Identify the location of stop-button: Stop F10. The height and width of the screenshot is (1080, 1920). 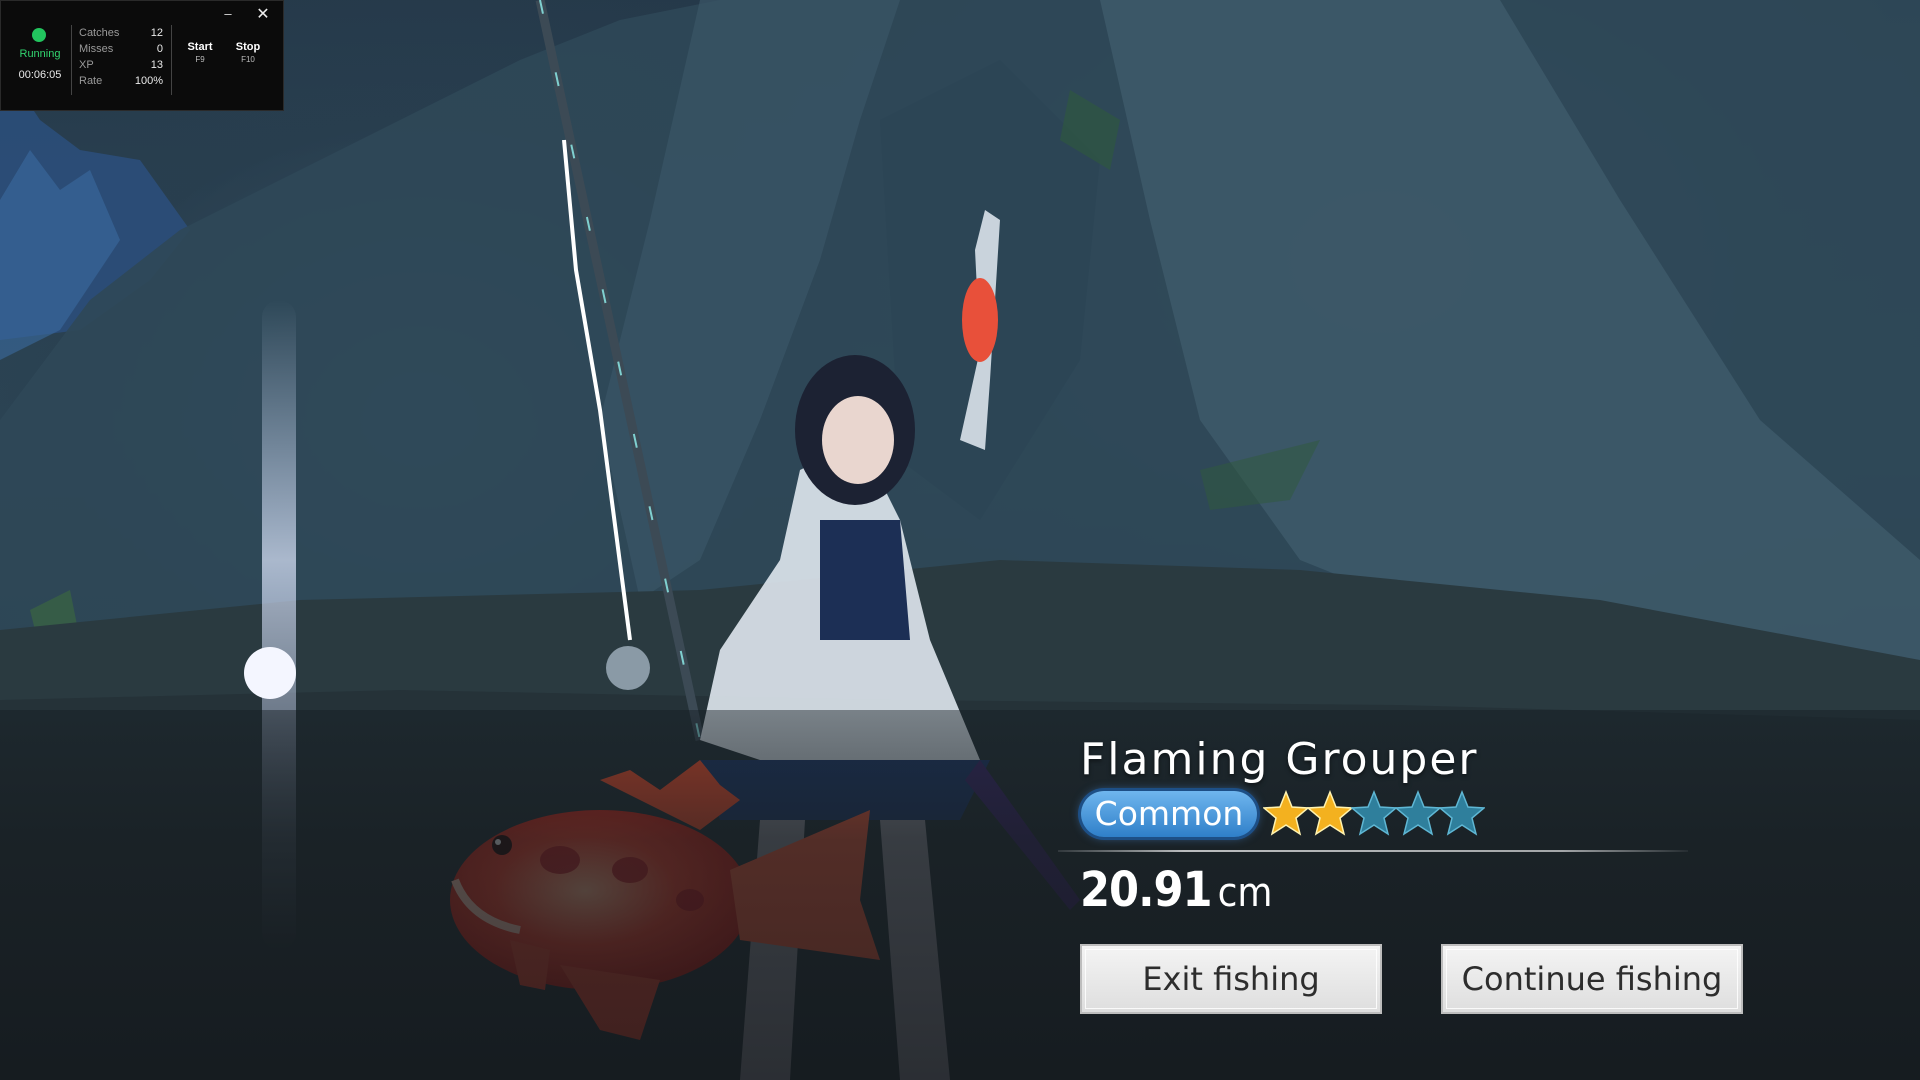
(248, 52).